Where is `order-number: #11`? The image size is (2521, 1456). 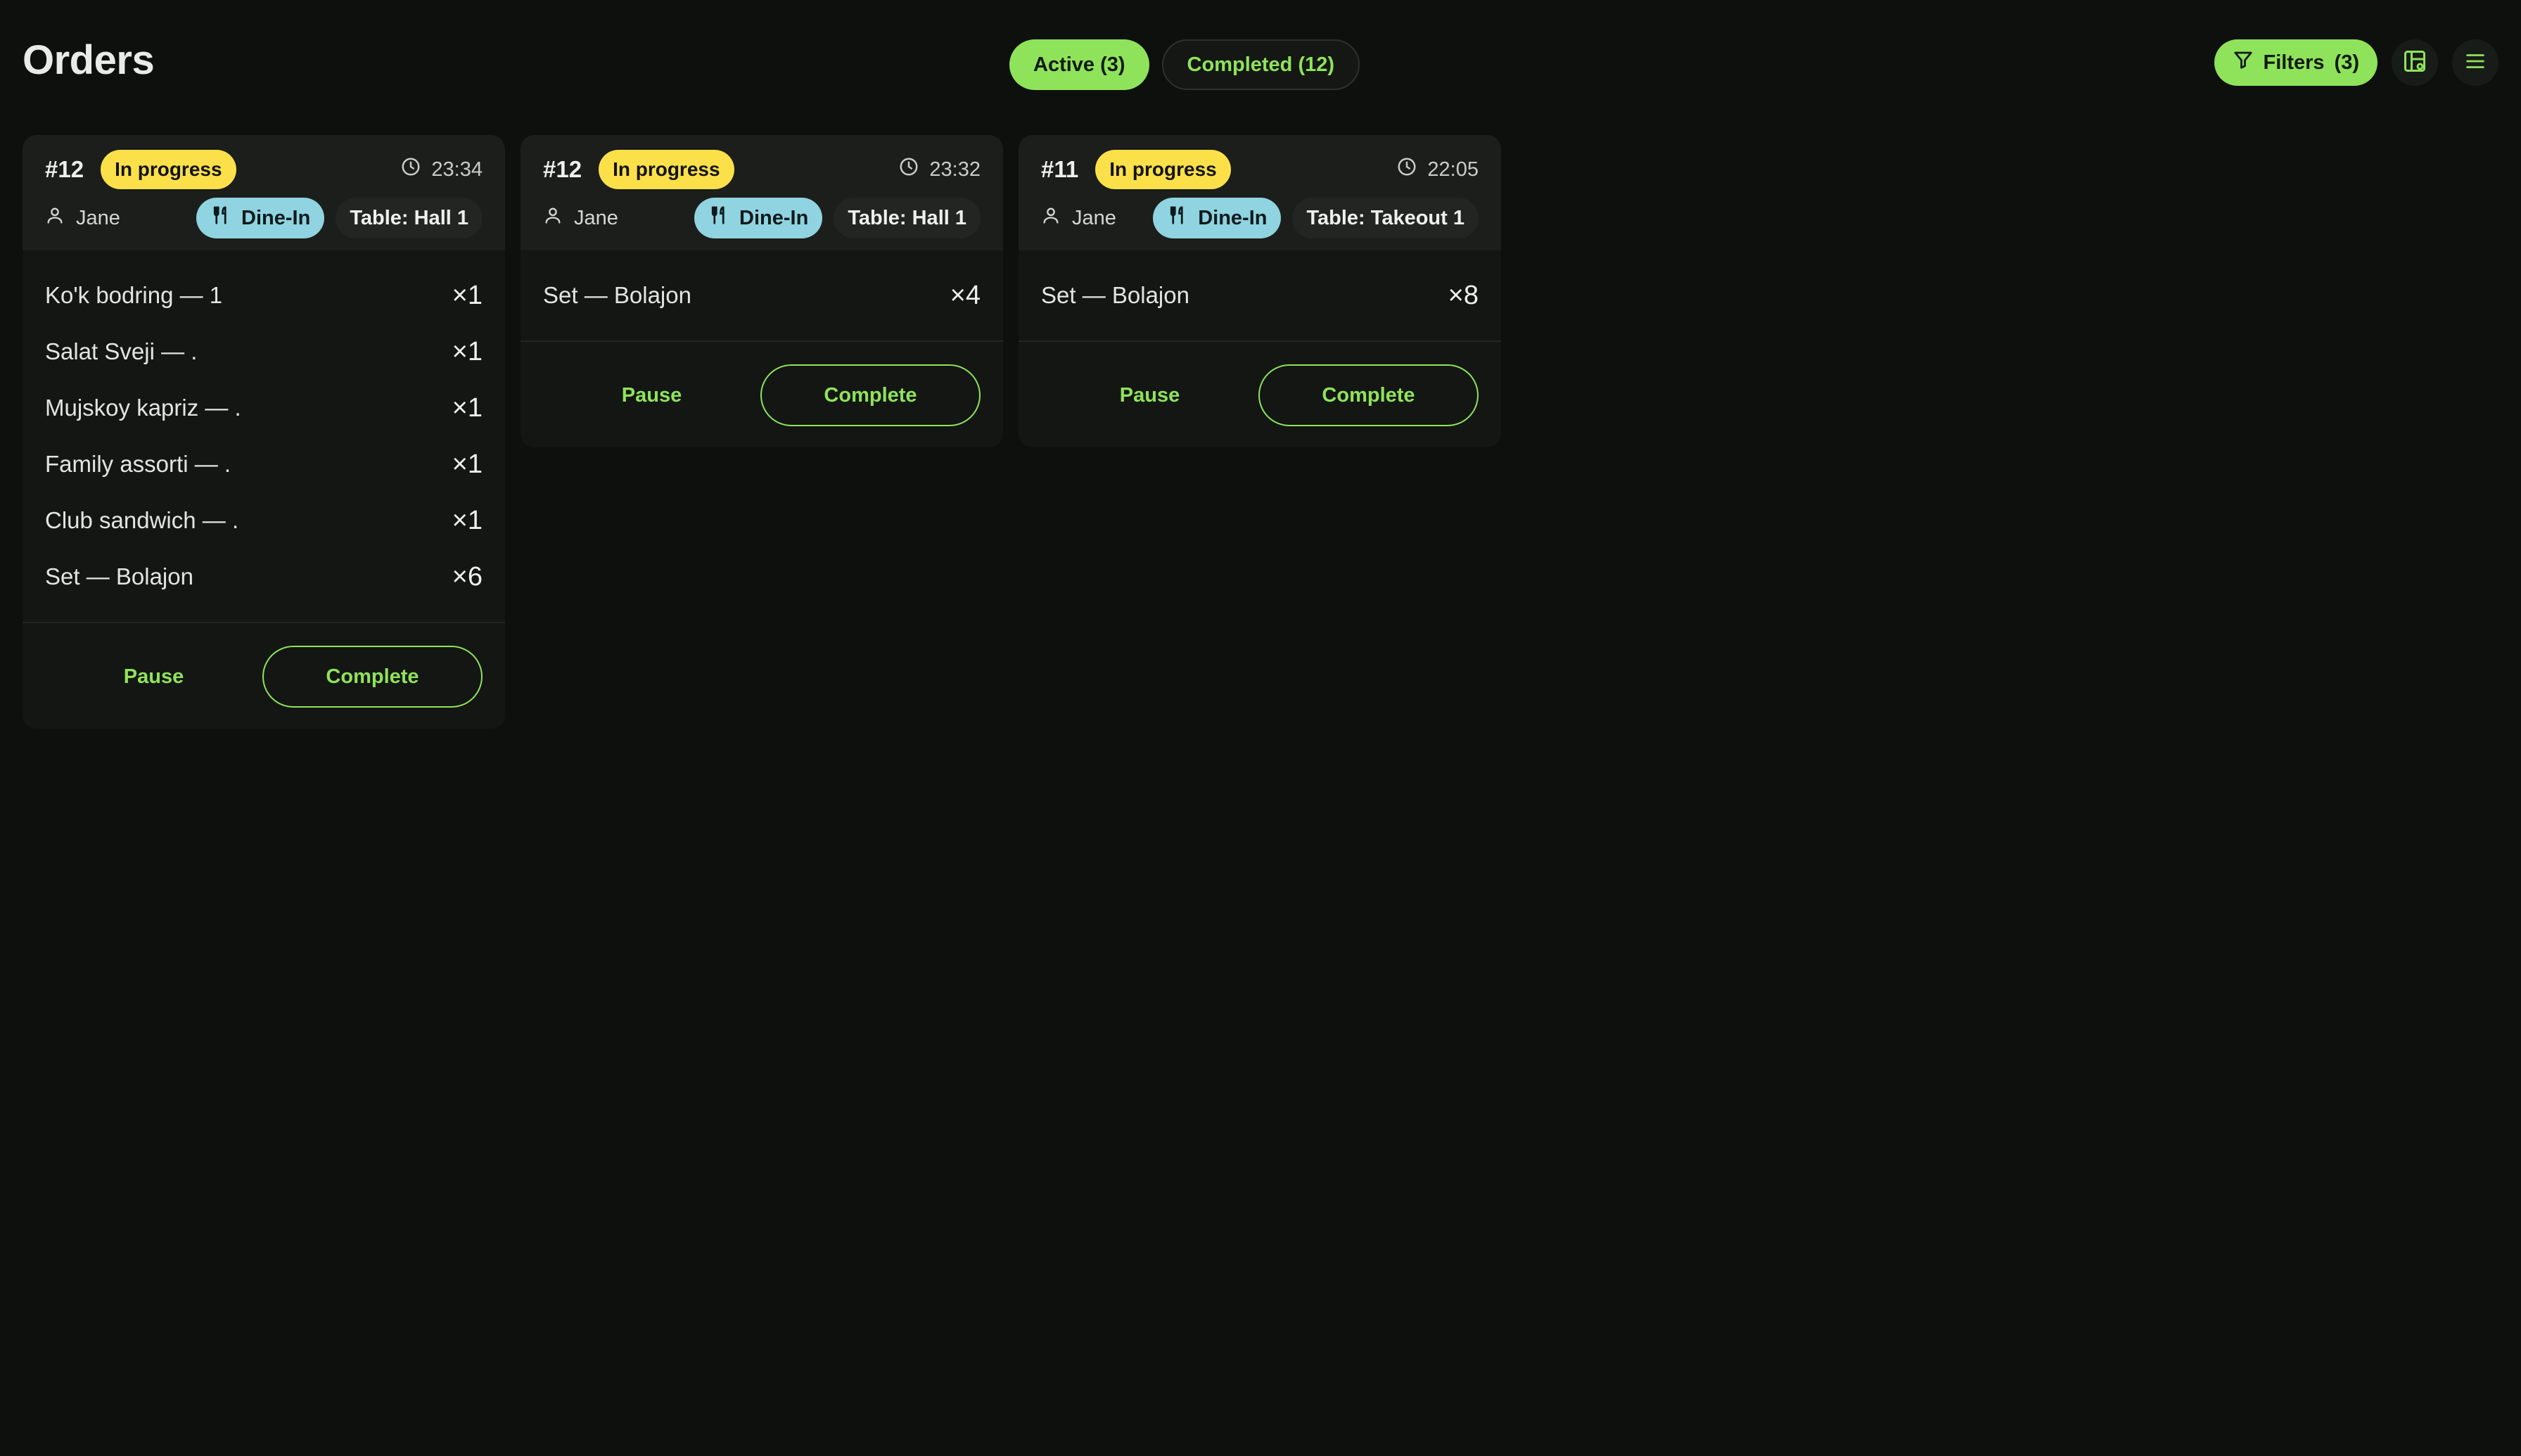
order-number: #11 is located at coordinates (1060, 169).